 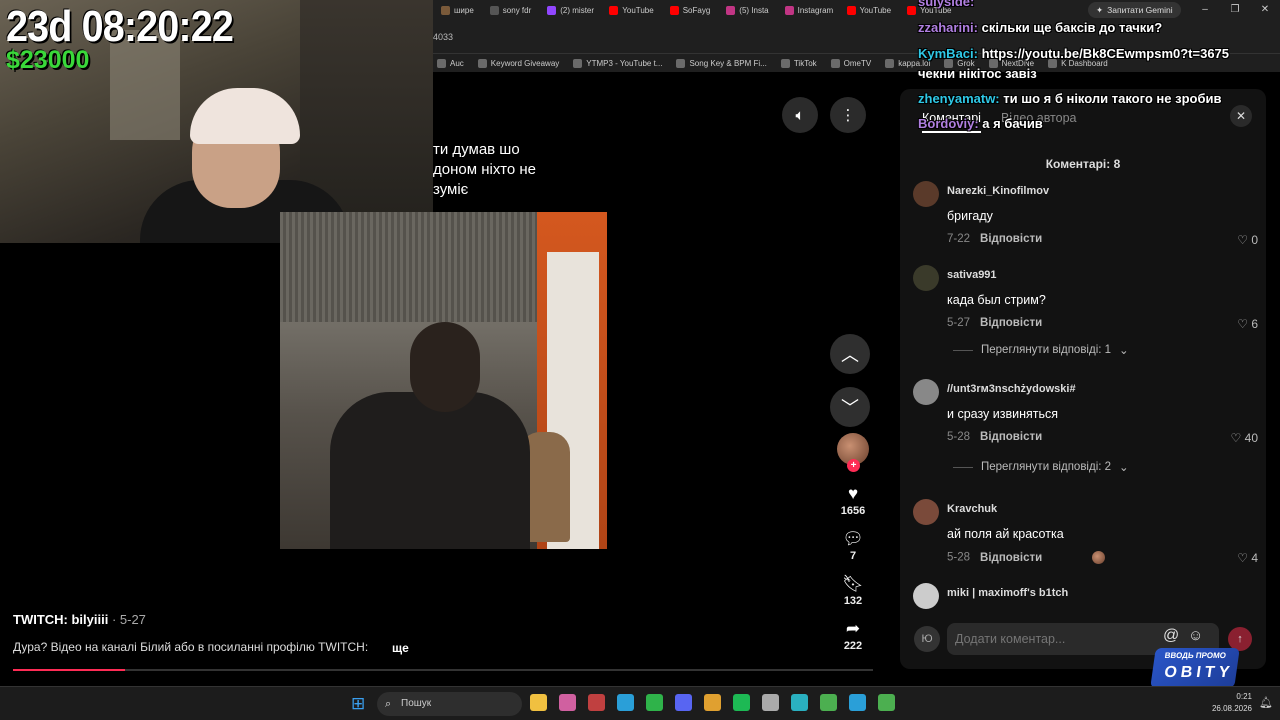 What do you see at coordinates (848, 115) in the screenshot?
I see `more-options-button: ⋮` at bounding box center [848, 115].